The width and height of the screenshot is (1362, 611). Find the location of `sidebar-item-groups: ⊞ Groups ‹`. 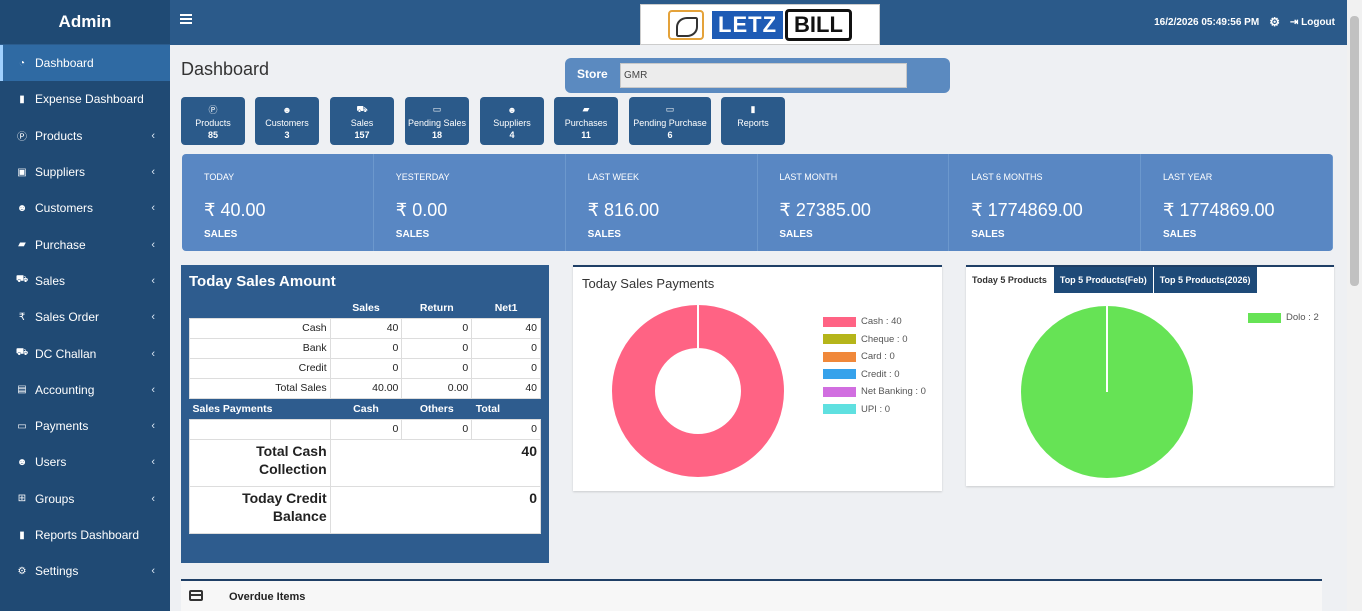

sidebar-item-groups: ⊞ Groups ‹ is located at coordinates (85, 499).